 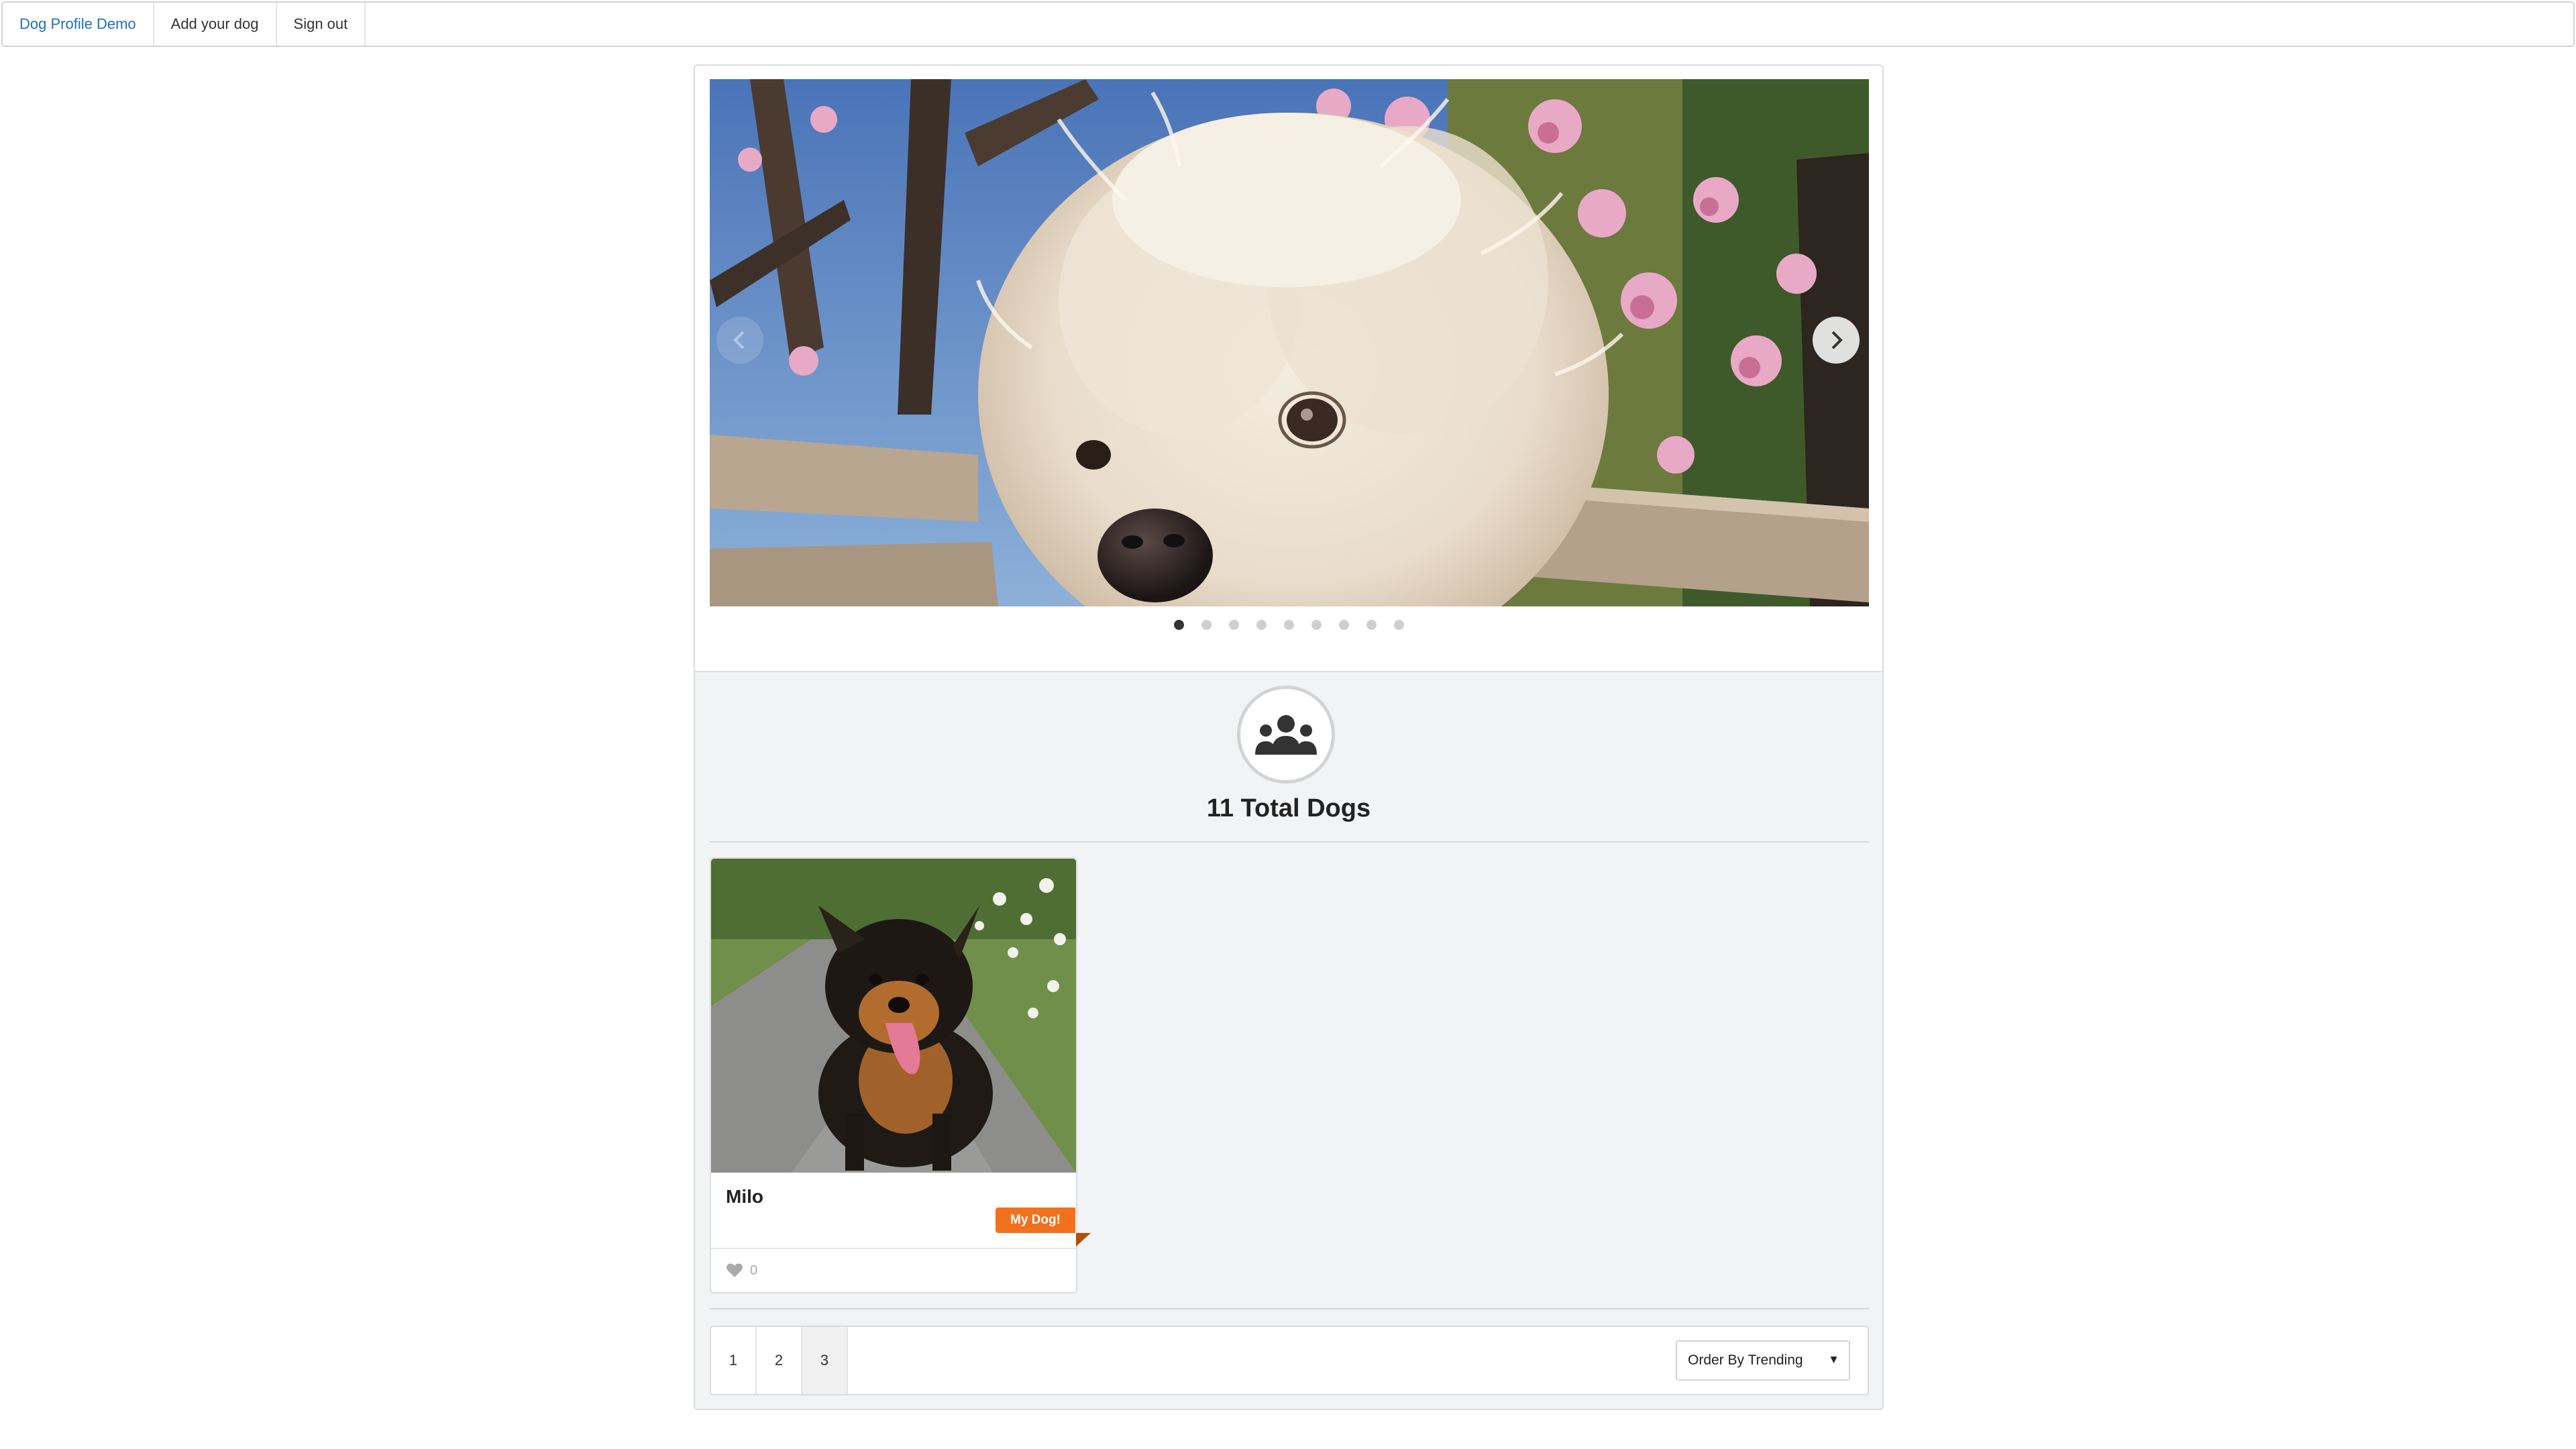 What do you see at coordinates (825, 1360) in the screenshot?
I see `page-3: 3` at bounding box center [825, 1360].